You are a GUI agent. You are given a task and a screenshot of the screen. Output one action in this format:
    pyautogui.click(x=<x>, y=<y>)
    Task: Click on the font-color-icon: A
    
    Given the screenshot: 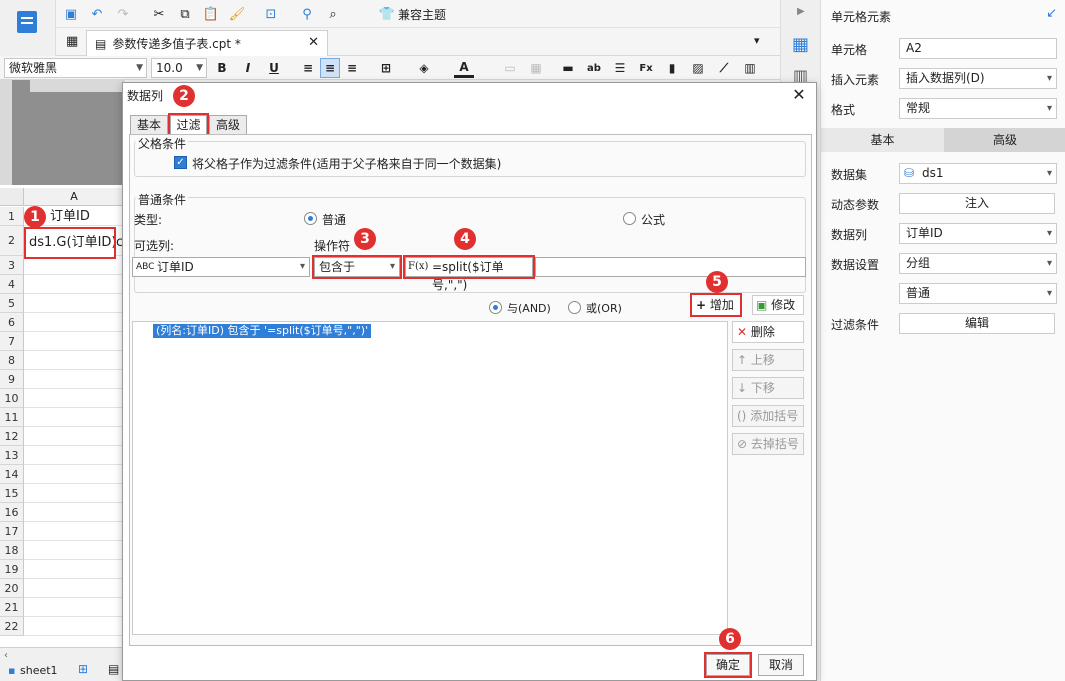 What is the action you would take?
    pyautogui.click(x=464, y=68)
    